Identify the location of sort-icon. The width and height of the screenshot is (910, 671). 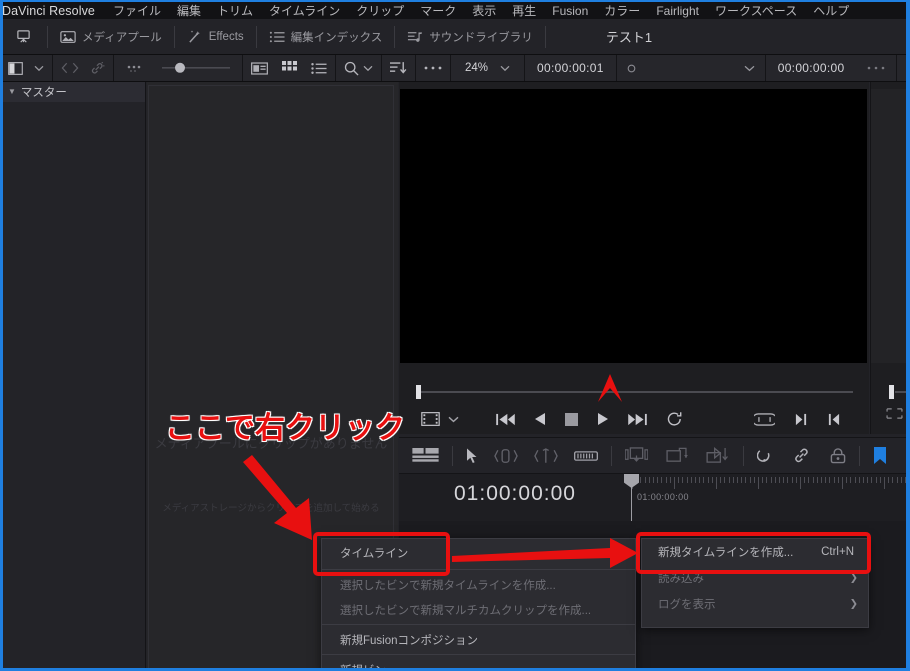
(398, 68).